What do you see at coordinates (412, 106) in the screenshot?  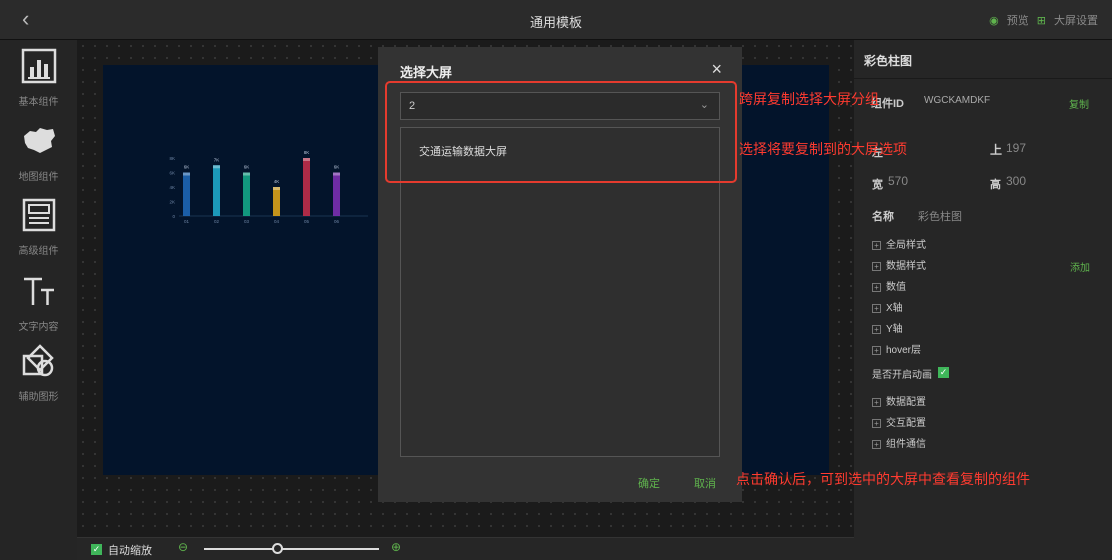 I see `select-value: 2` at bounding box center [412, 106].